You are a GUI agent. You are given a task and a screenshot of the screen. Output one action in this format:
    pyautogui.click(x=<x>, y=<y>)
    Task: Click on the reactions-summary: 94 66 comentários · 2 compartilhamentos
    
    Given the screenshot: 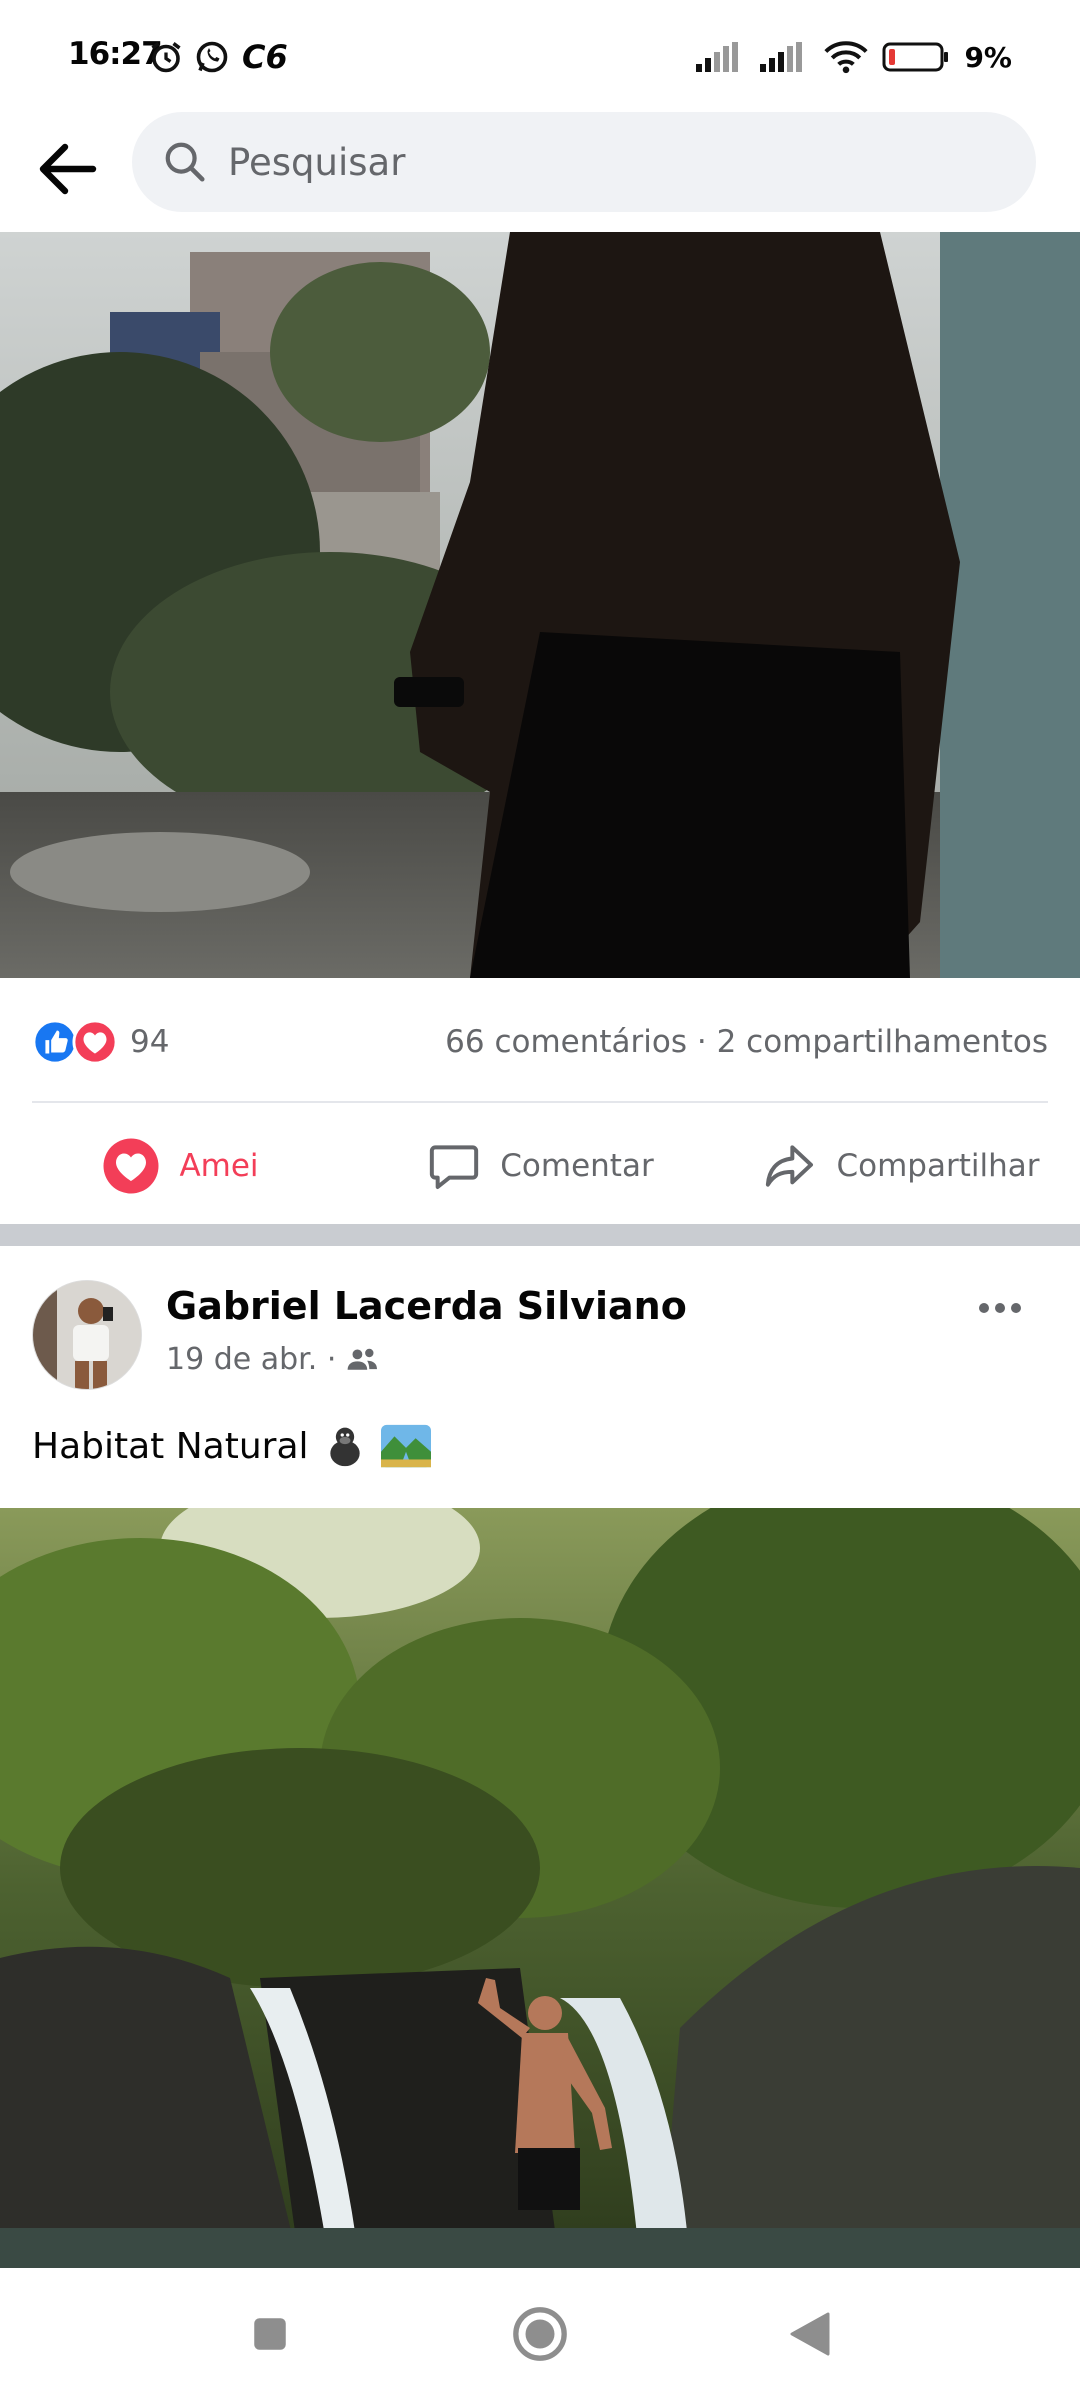 What is the action you would take?
    pyautogui.click(x=540, y=1042)
    